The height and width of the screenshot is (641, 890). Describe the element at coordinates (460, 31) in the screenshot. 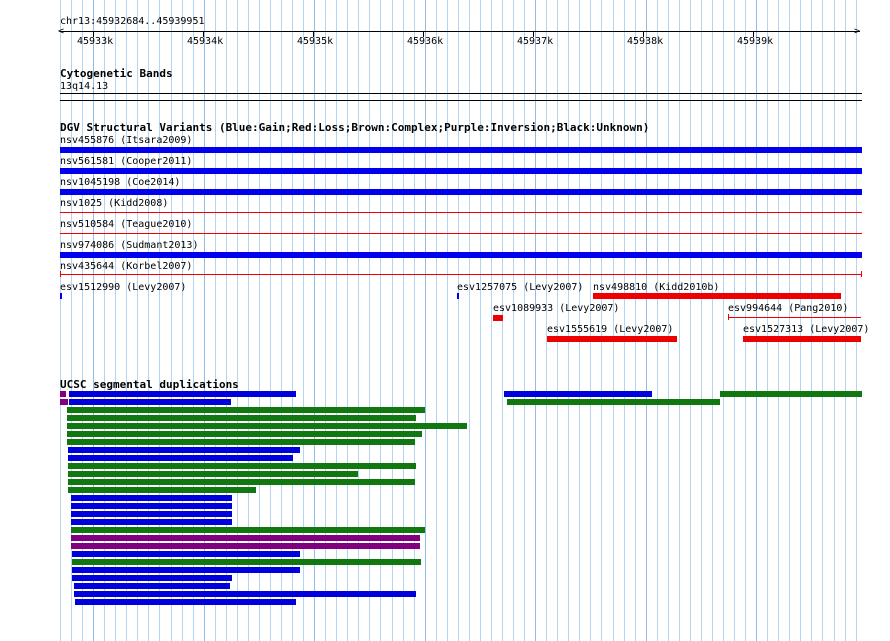

I see `ruler-axis` at that location.